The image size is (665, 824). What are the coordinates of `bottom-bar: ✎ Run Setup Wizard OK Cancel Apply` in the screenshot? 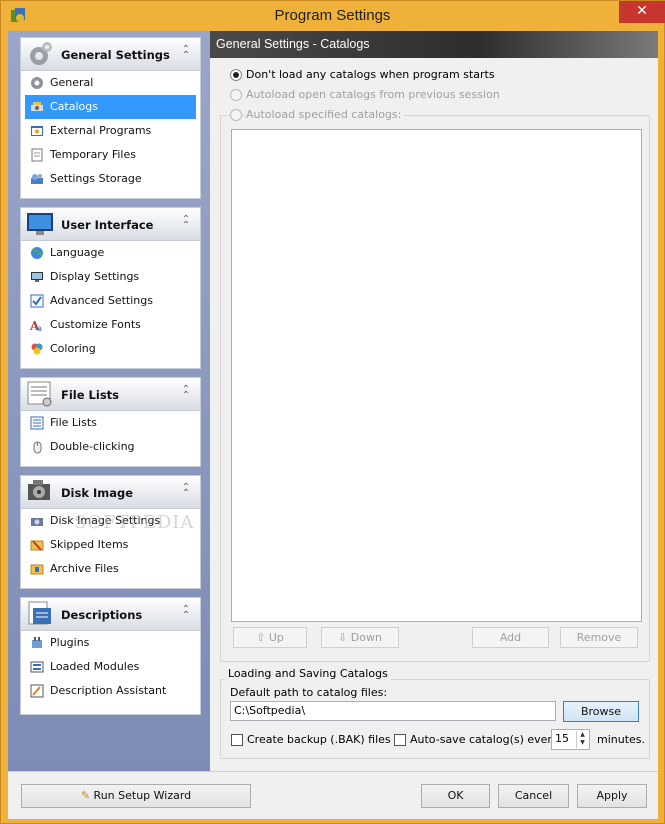 It's located at (333, 795).